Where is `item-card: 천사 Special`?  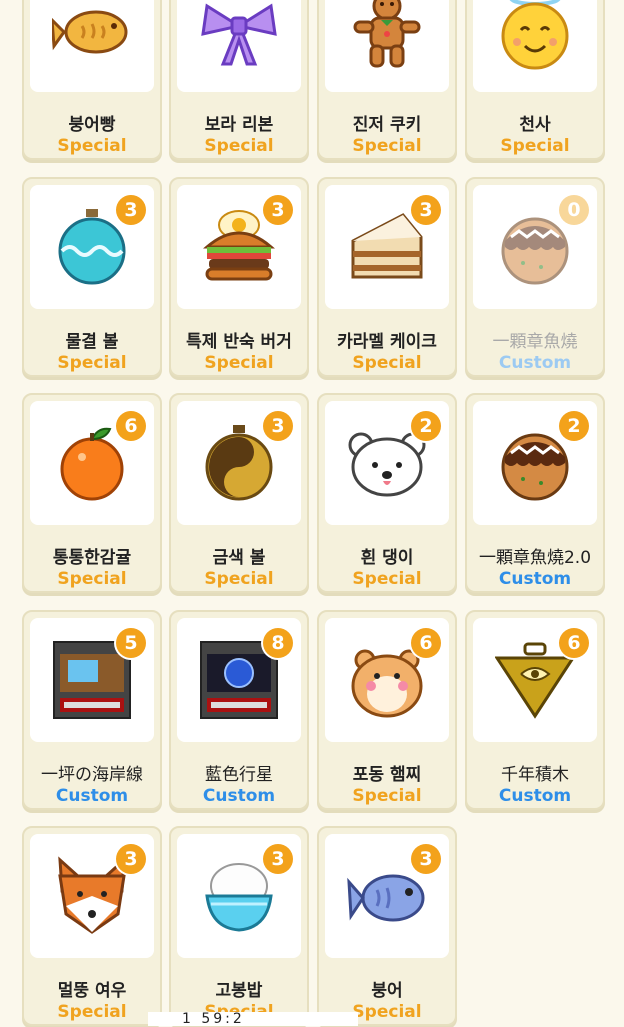
item-card: 천사 Special is located at coordinates (535, 80).